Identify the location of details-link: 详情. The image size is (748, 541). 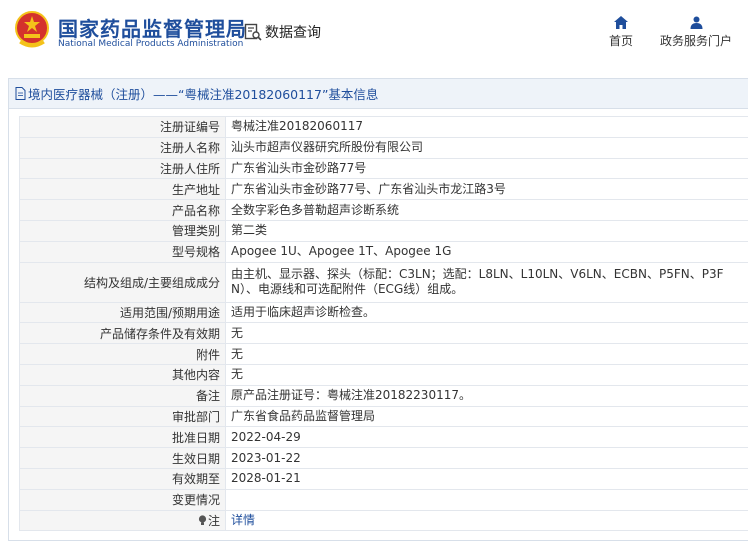
(243, 520).